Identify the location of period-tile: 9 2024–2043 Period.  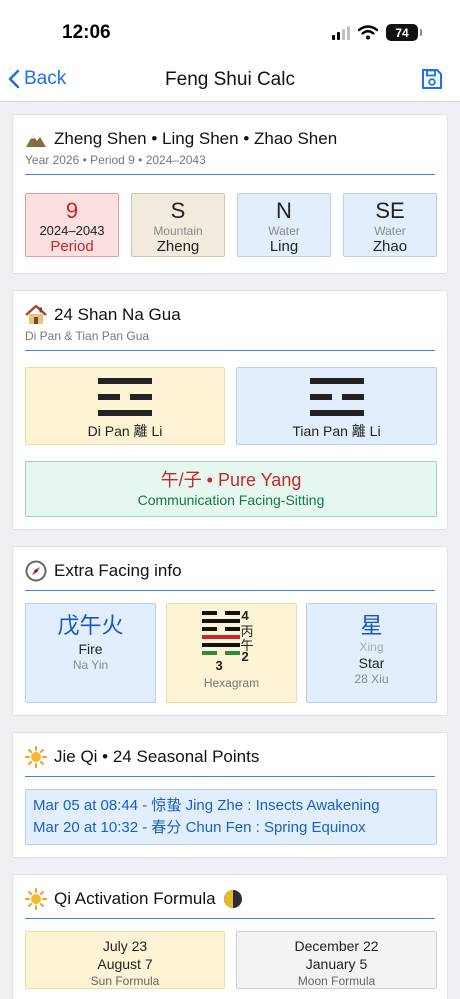
(72, 225).